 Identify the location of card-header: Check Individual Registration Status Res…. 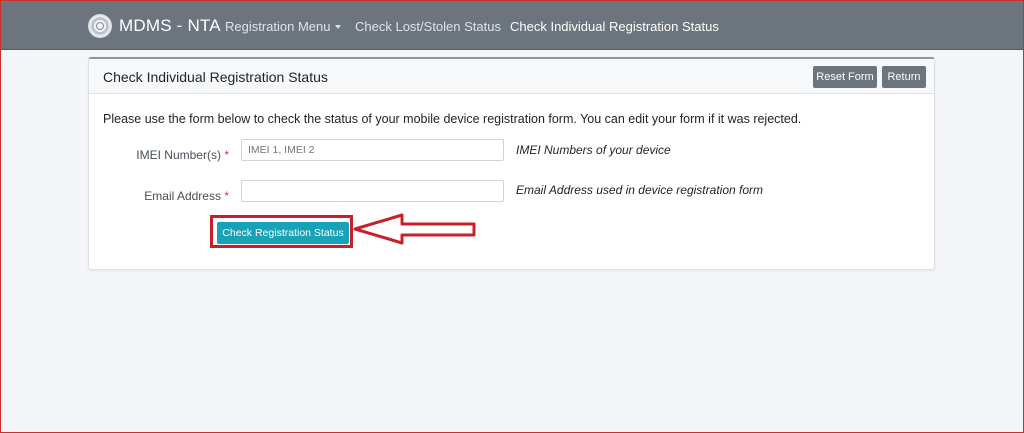
(511, 76).